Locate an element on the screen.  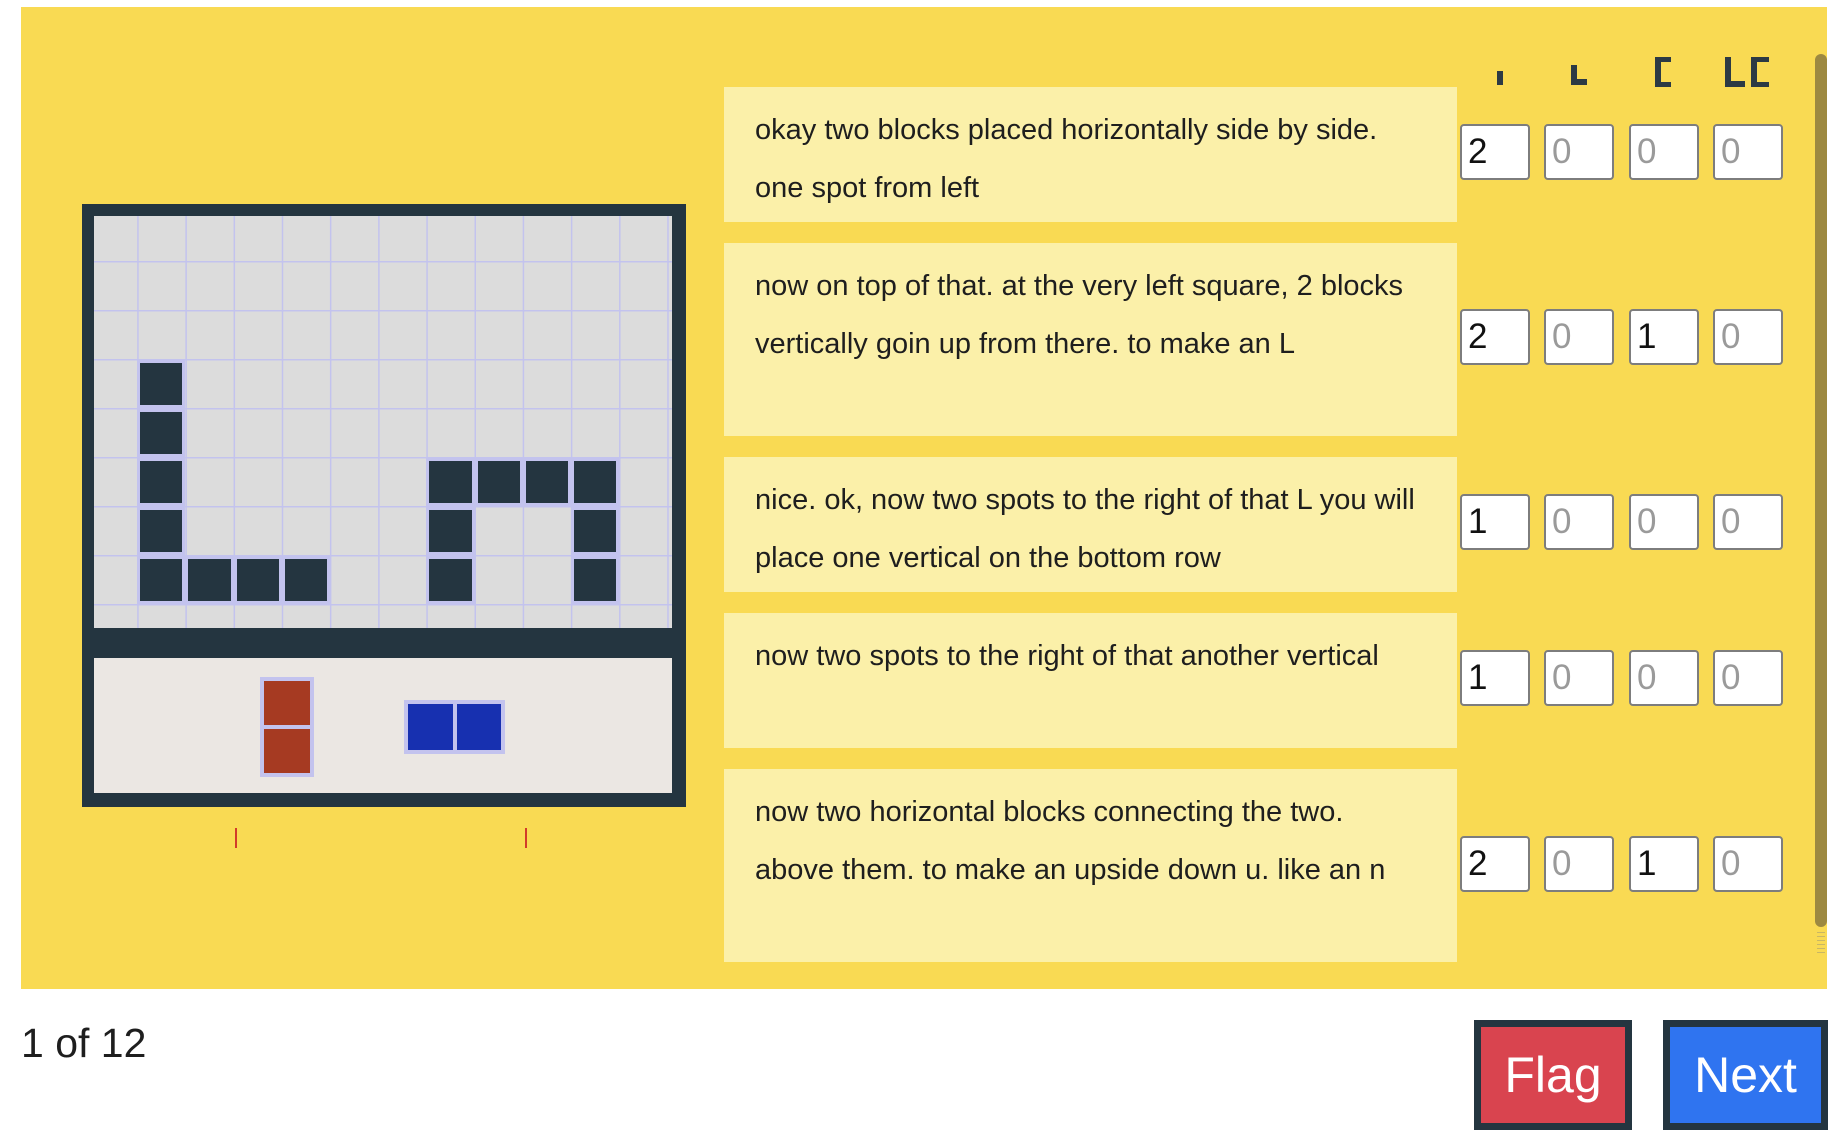
next-button: Next is located at coordinates (1745, 1075).